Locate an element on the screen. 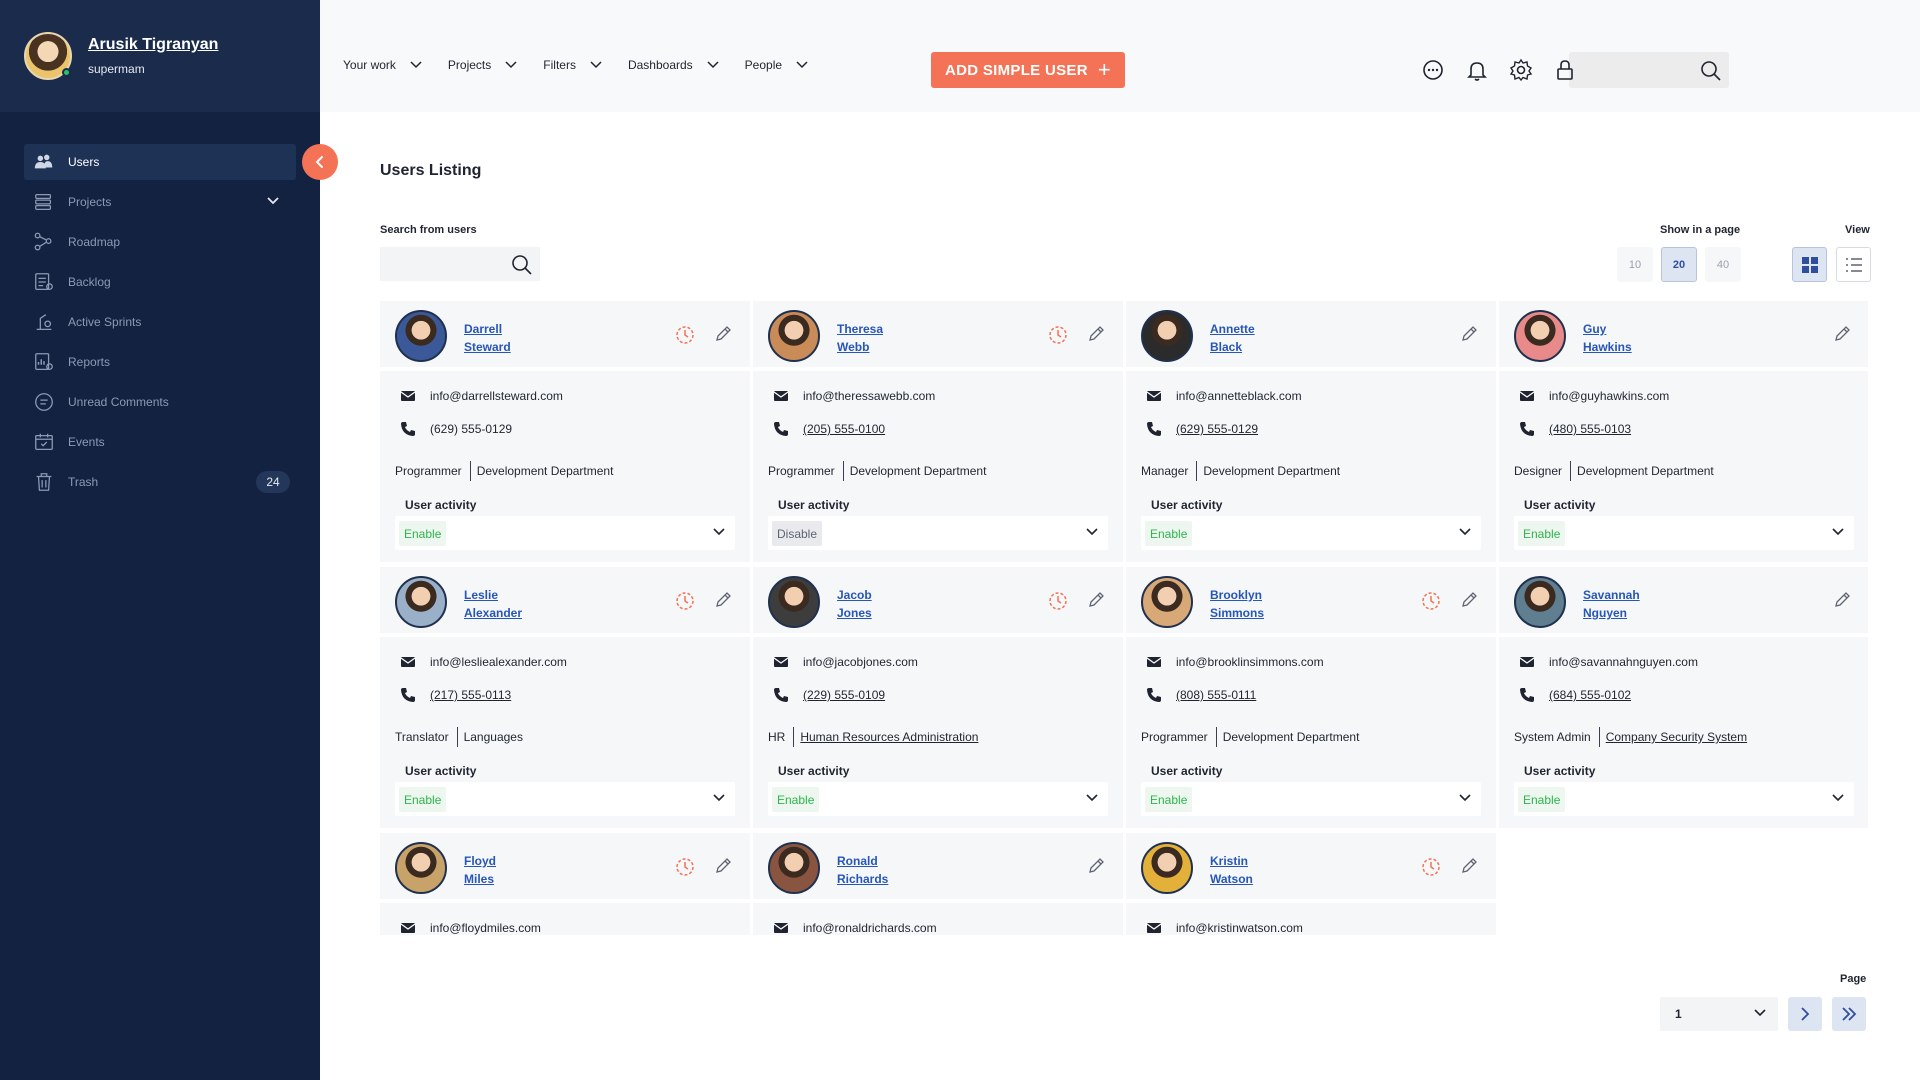  phone-number: (629) 555-0129 is located at coordinates (1217, 429).